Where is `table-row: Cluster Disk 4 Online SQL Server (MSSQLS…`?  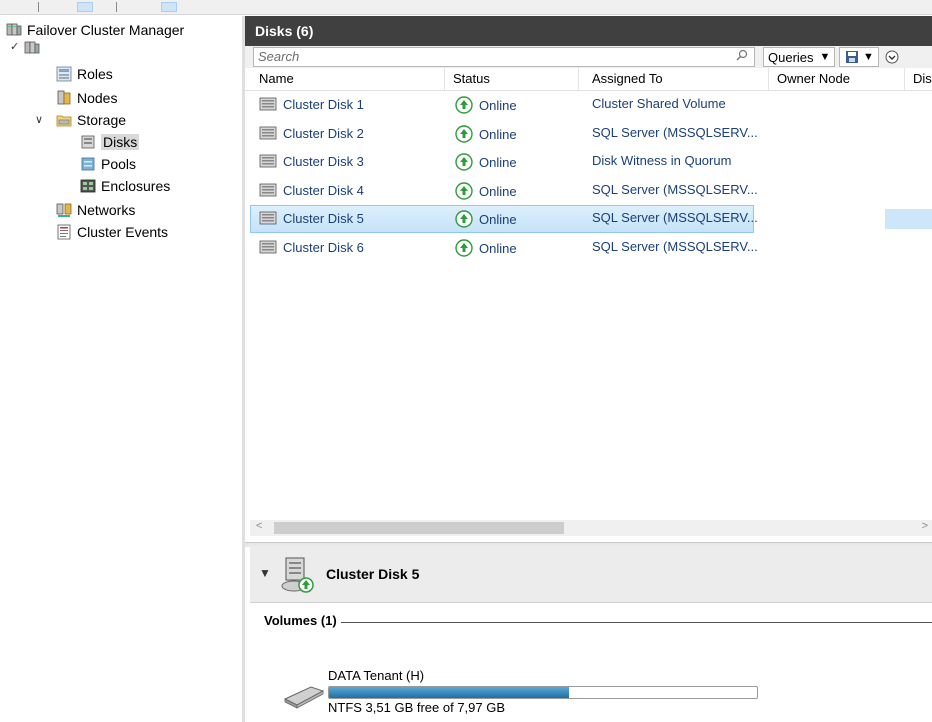
table-row: Cluster Disk 4 Online SQL Server (MSSQLS… is located at coordinates (588, 190).